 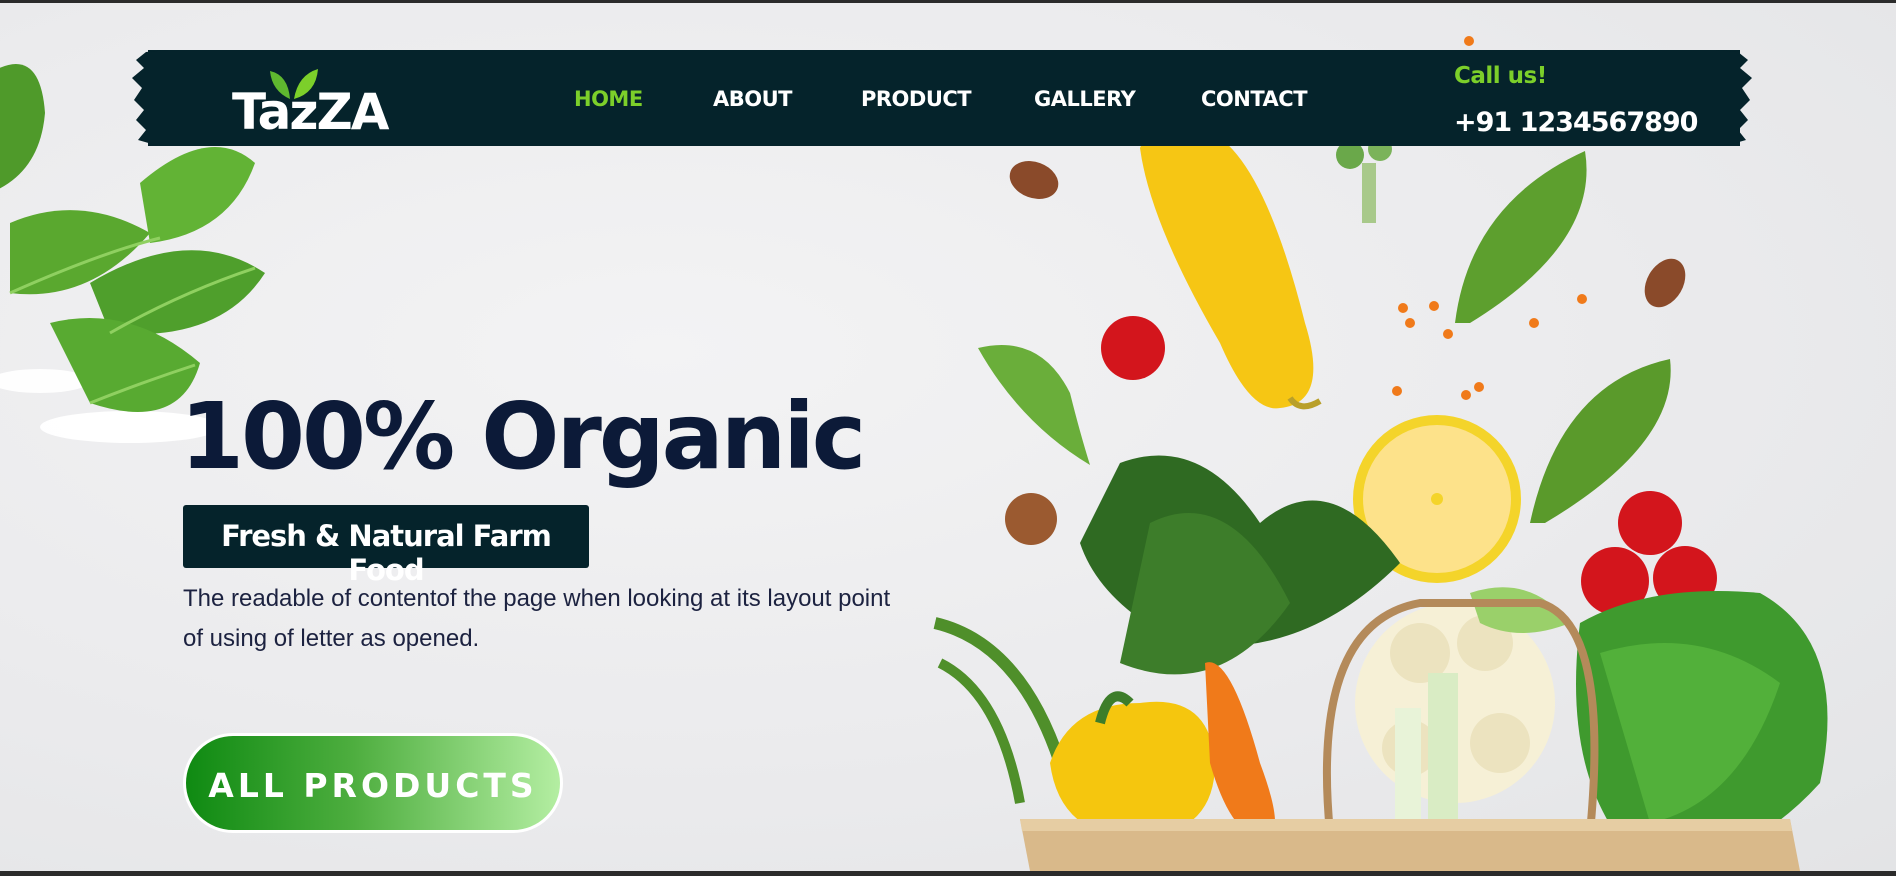 I want to click on call-us-label: Call us!, so click(x=1500, y=76).